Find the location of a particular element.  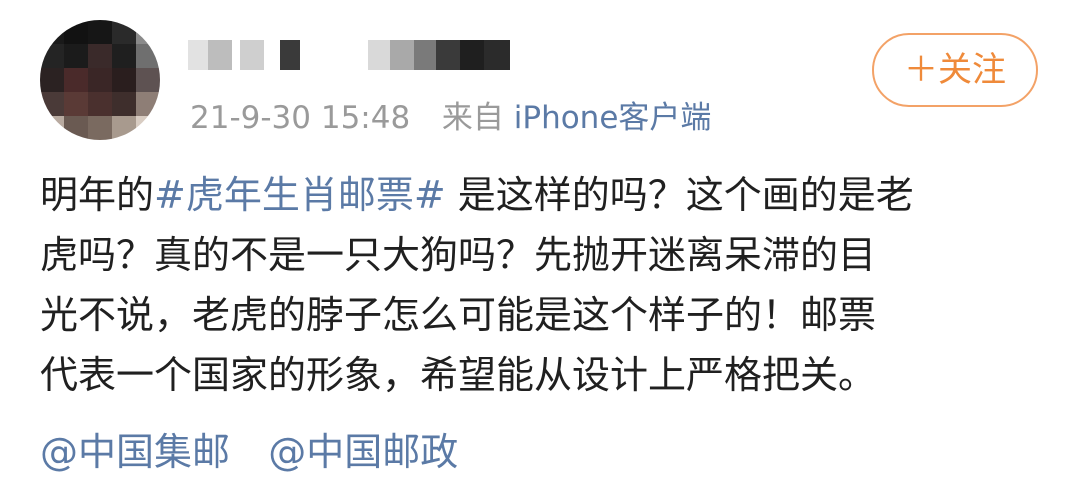

mention-link-china-post: @中国邮政 is located at coordinates (363, 452).